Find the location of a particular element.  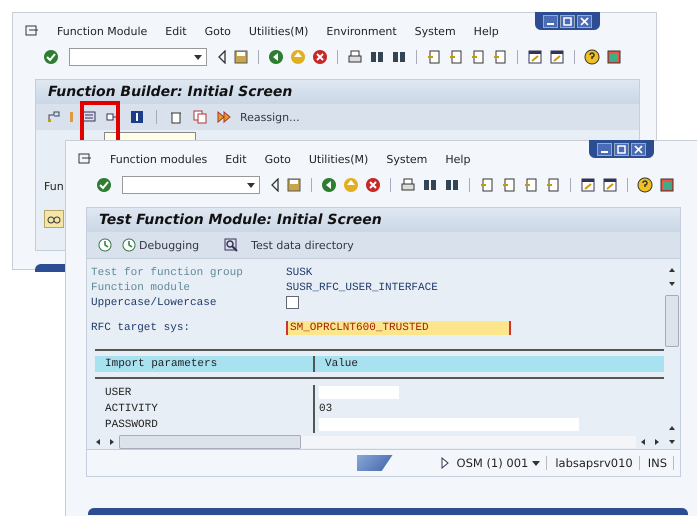

field-label: Fun is located at coordinates (54, 186).